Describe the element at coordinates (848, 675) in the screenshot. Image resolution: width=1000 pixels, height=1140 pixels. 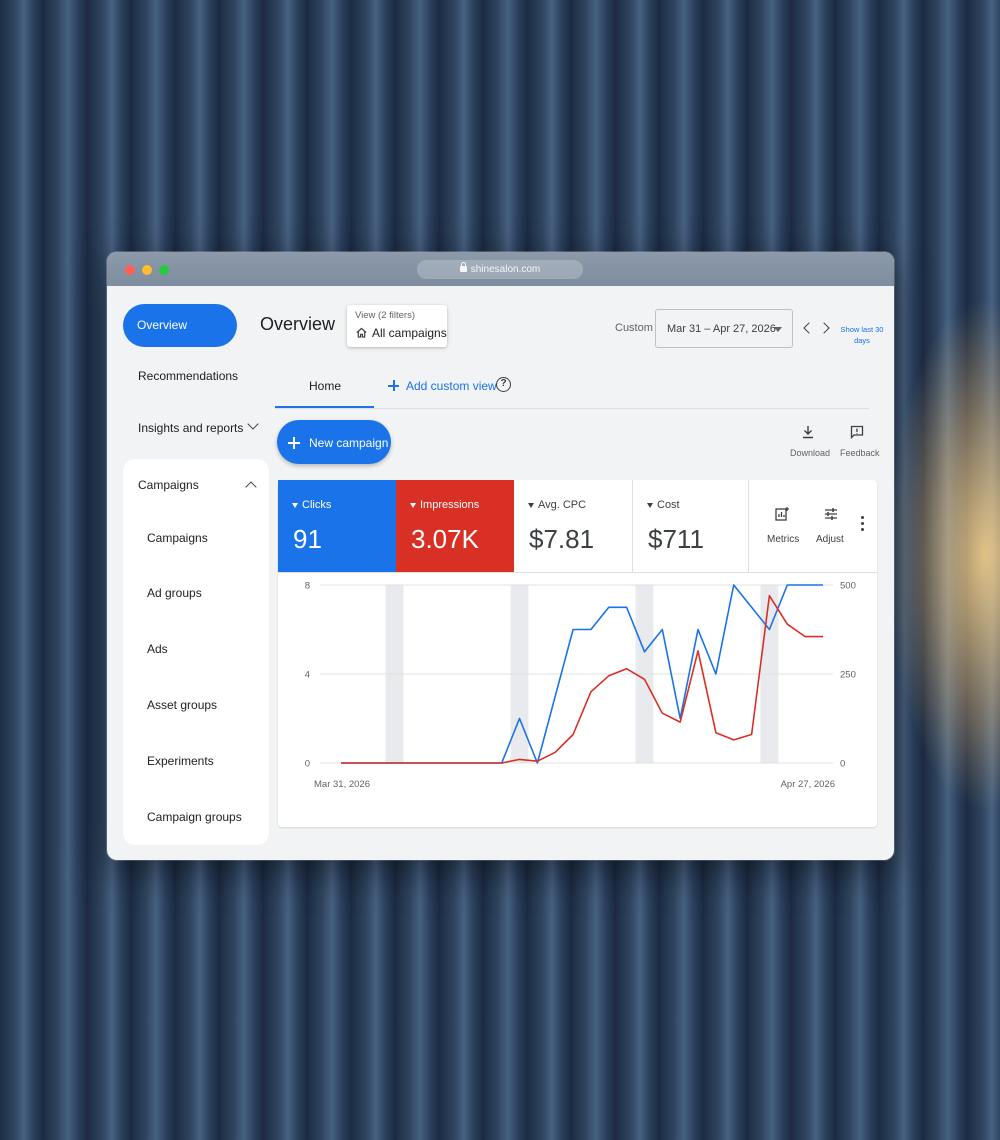
I see `right-axis-tick-label: 250` at that location.